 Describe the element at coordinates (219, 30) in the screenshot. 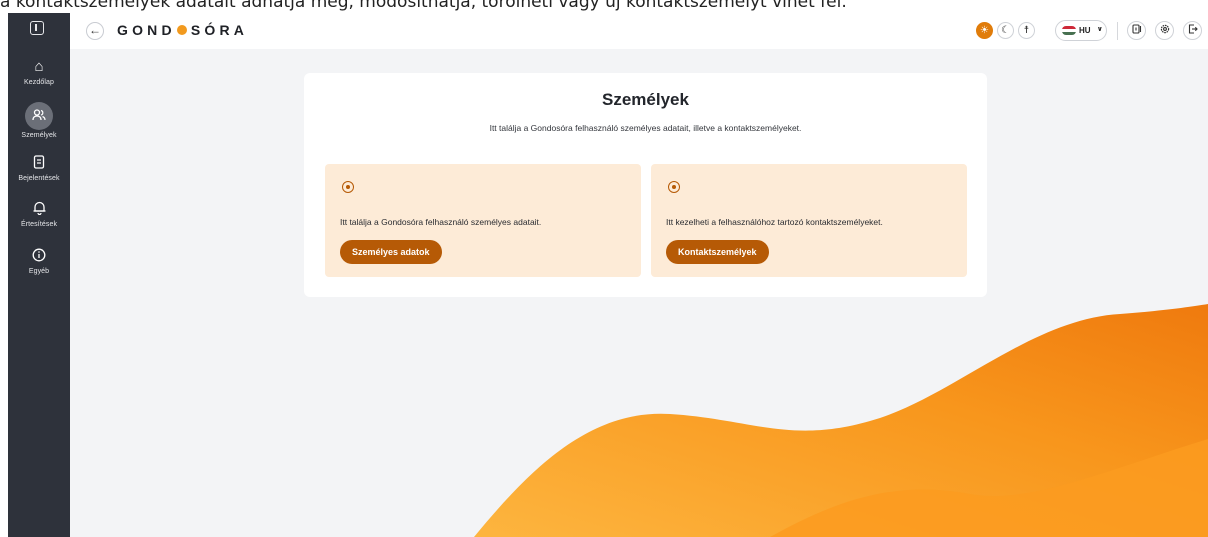

I see `logo-text-right: SÓRA` at that location.